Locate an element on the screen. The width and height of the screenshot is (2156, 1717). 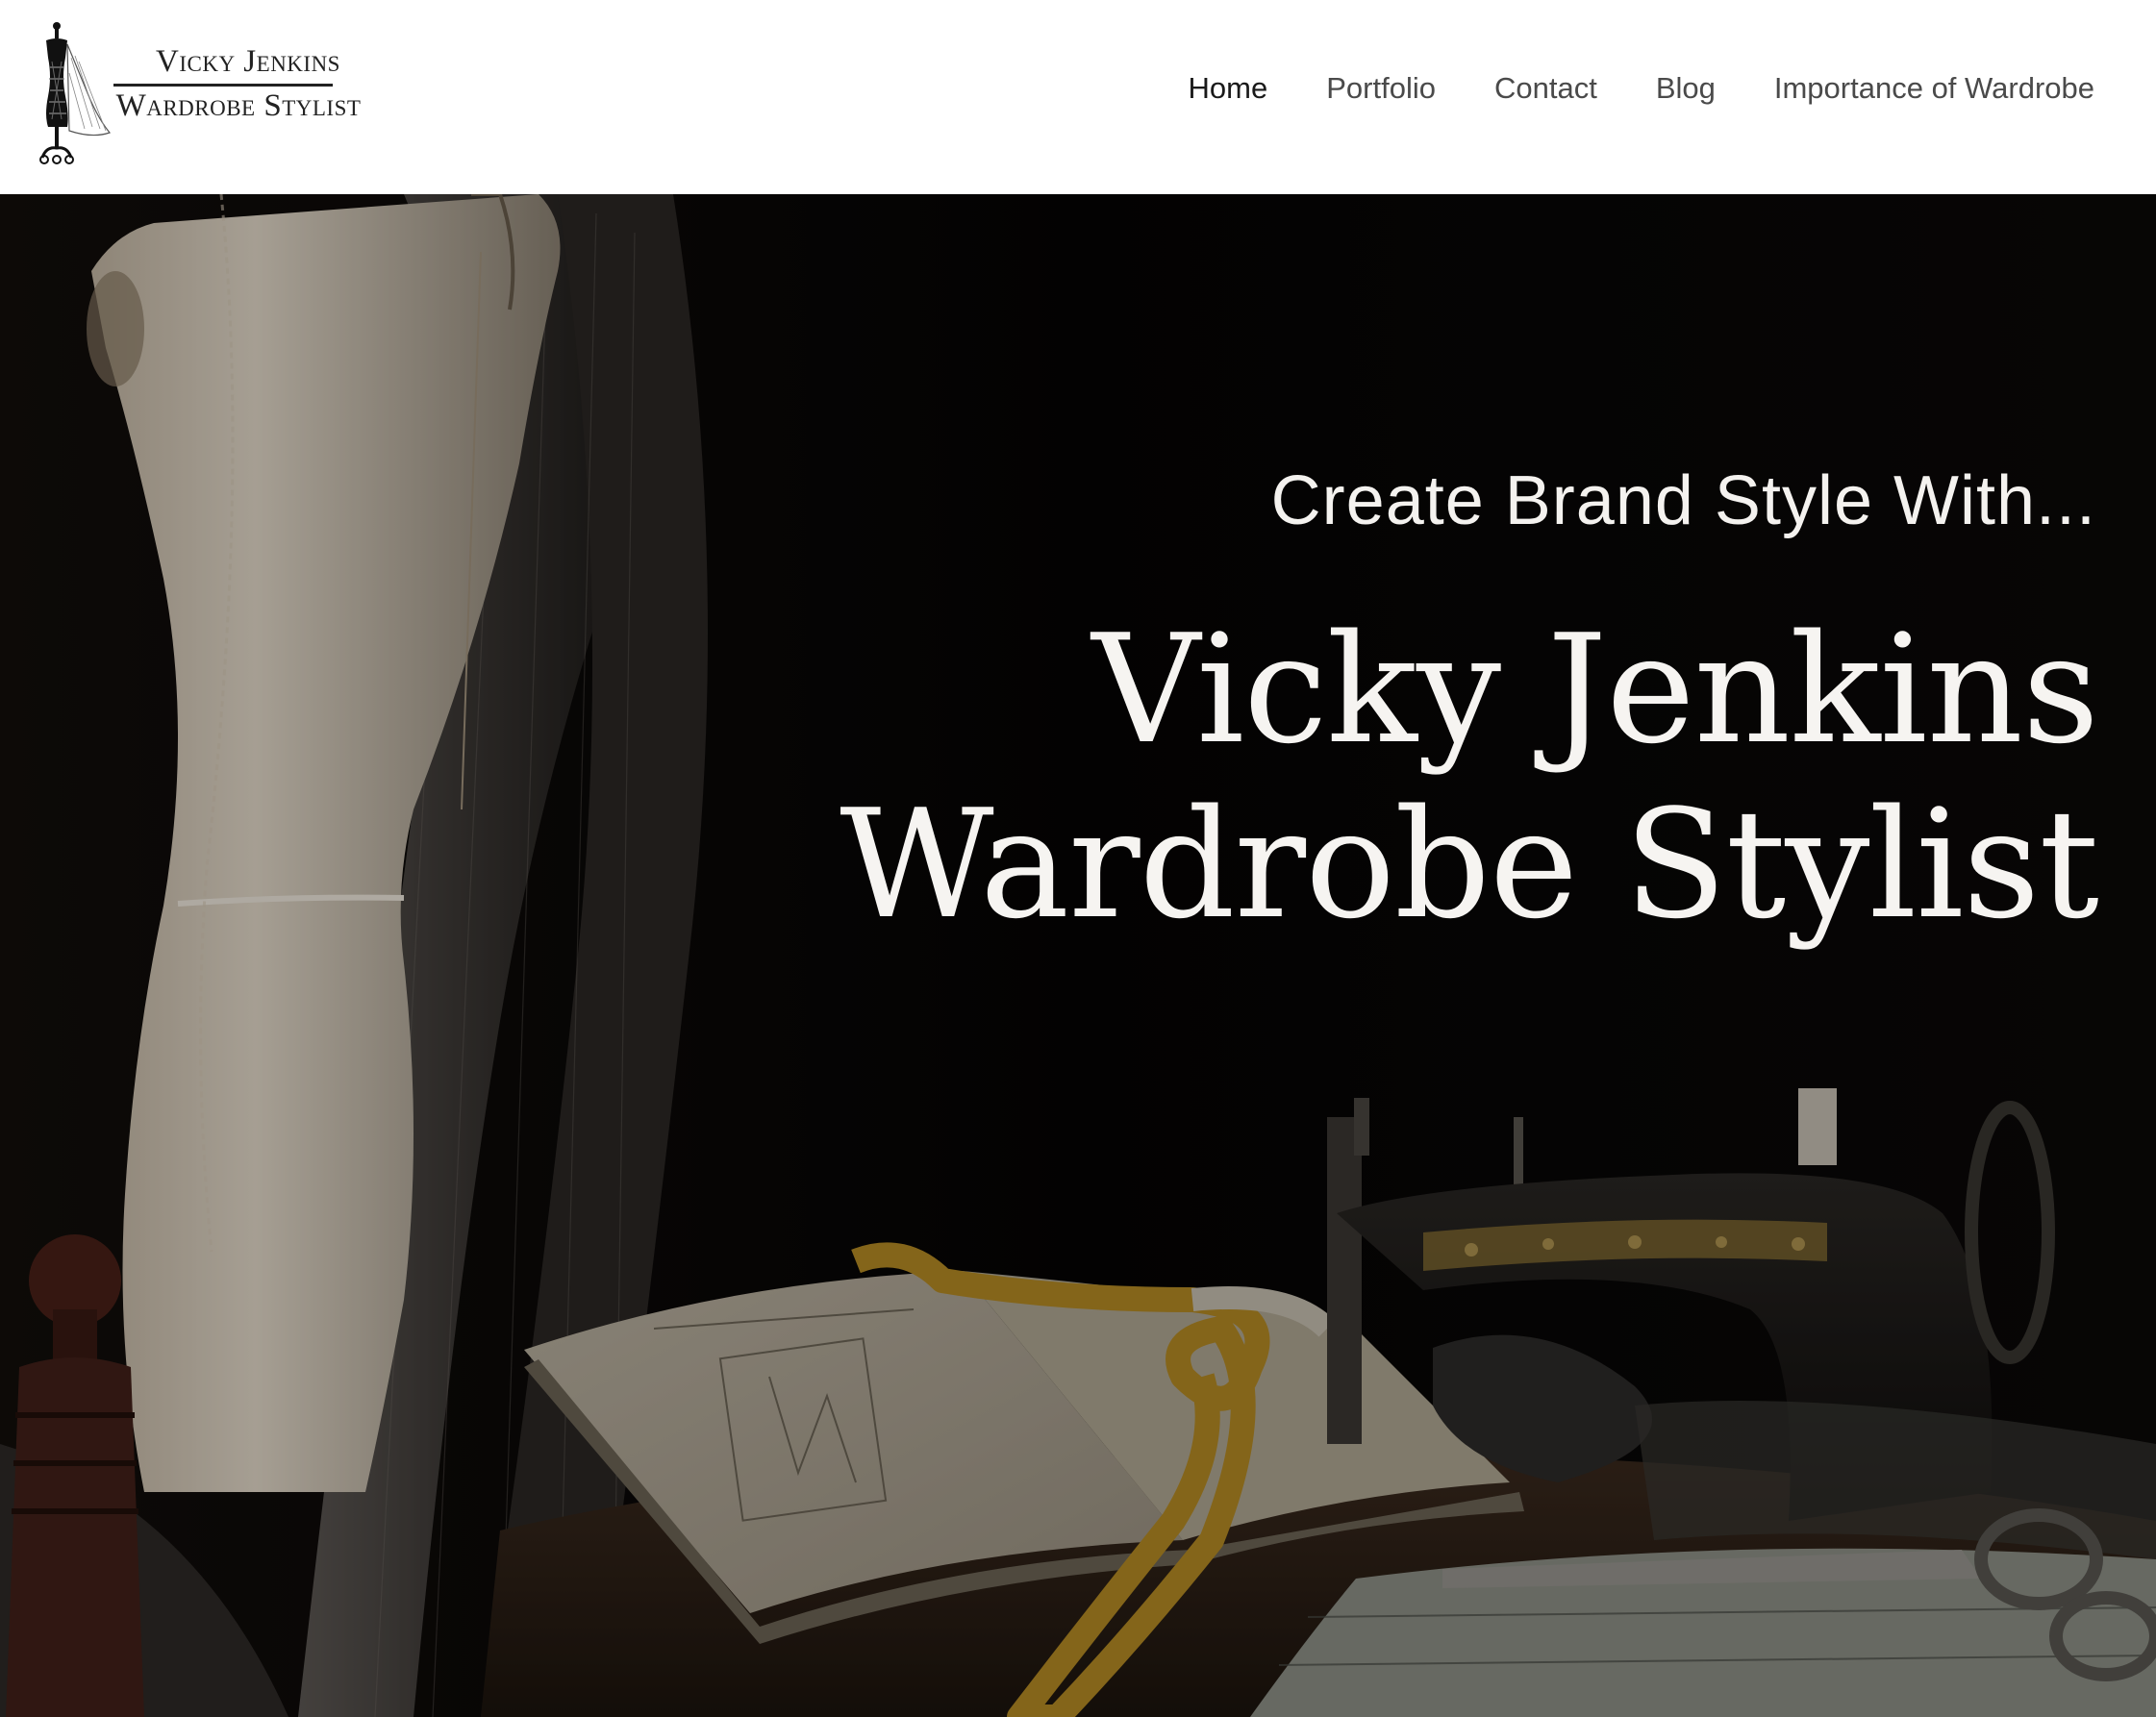
logo-divider is located at coordinates (223, 86).